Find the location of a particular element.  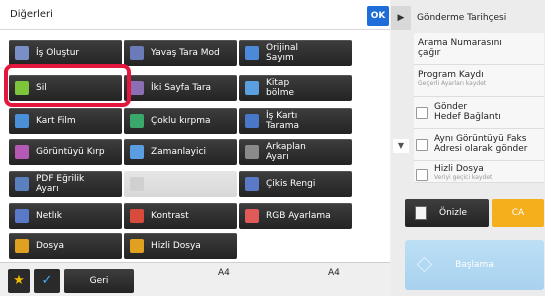

function-button: Zamanlayici is located at coordinates (180, 152).